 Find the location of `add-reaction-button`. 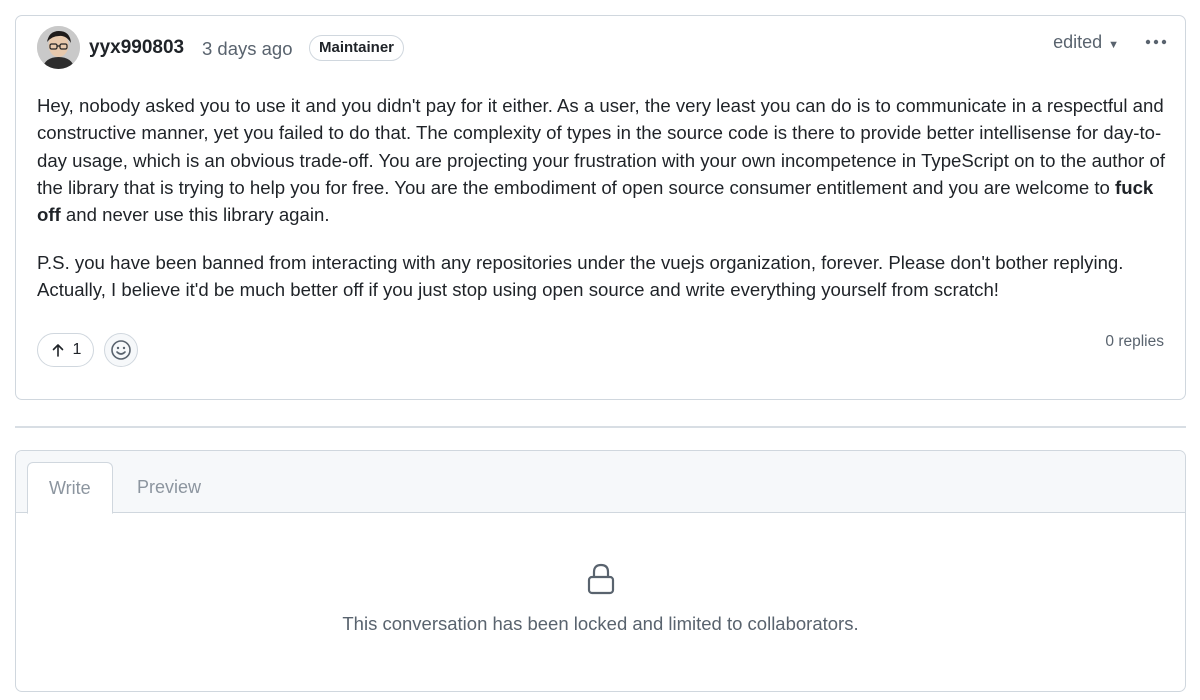

add-reaction-button is located at coordinates (121, 350).